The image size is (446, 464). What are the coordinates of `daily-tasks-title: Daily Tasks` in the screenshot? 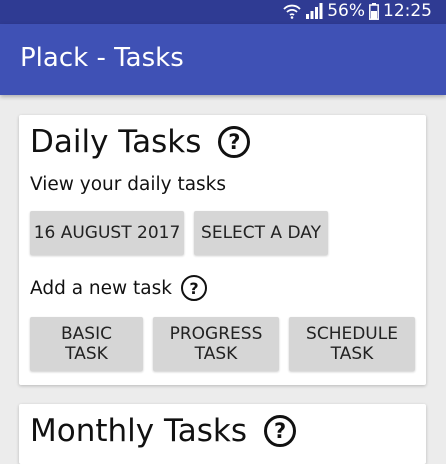 It's located at (116, 142).